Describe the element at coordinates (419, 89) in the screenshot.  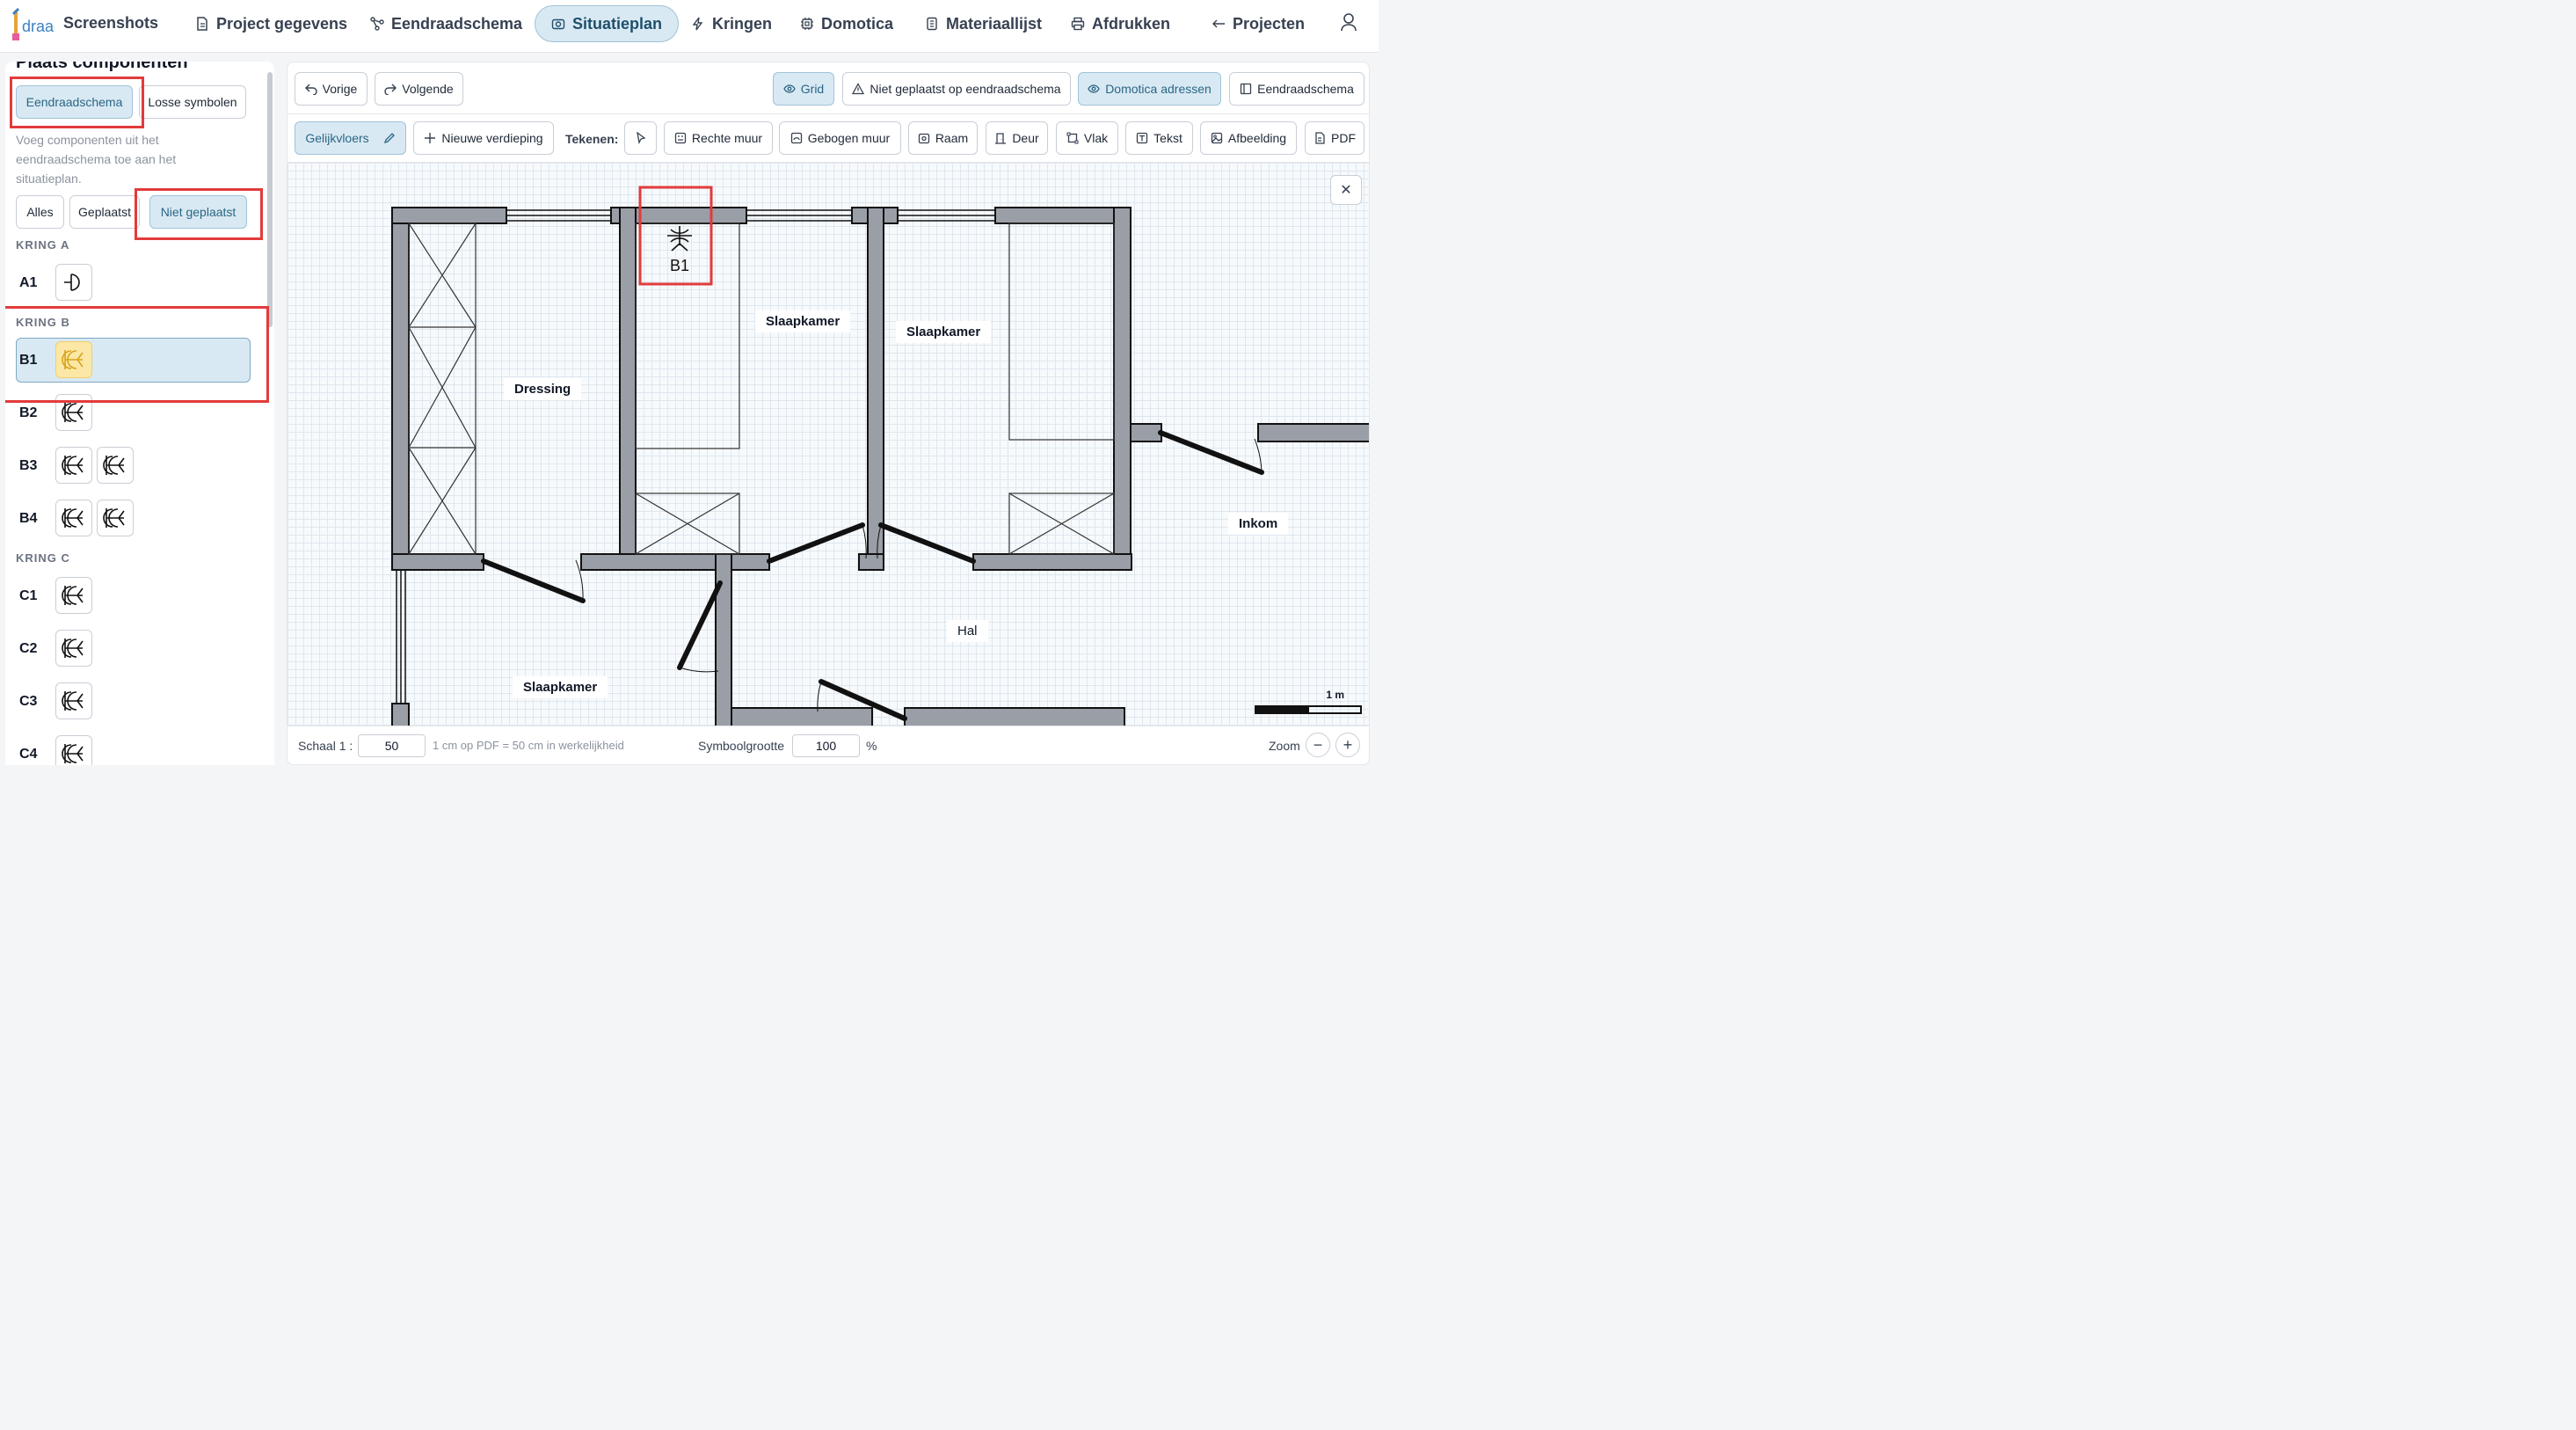
I see `next-button: Volgende` at that location.